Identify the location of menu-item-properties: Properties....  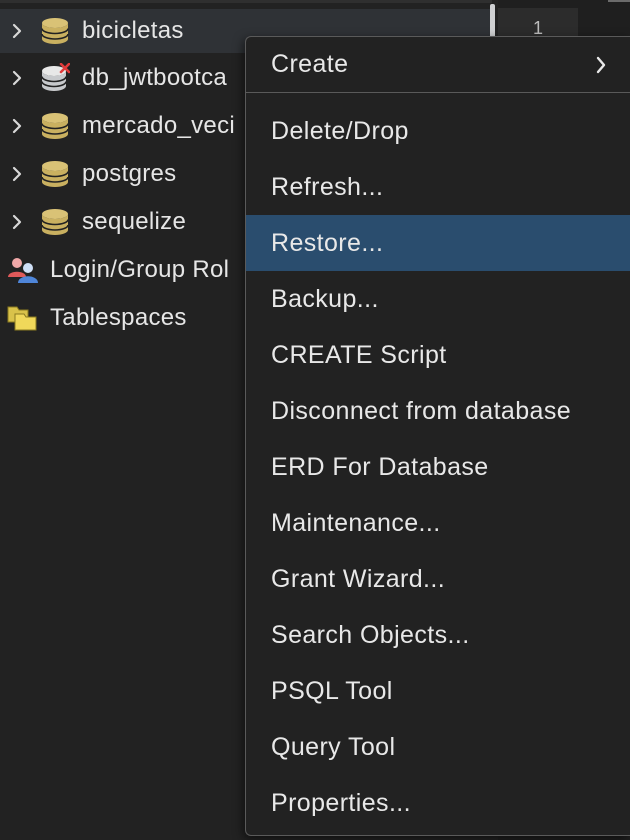
(438, 803).